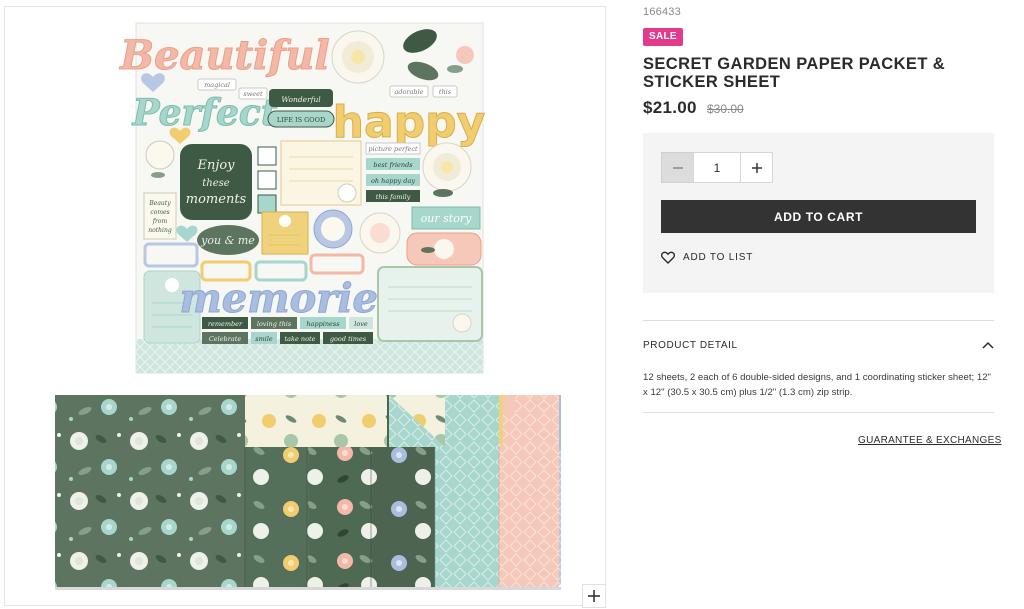 The width and height of the screenshot is (1024, 609). What do you see at coordinates (662, 12) in the screenshot?
I see `product-sku: 166433` at bounding box center [662, 12].